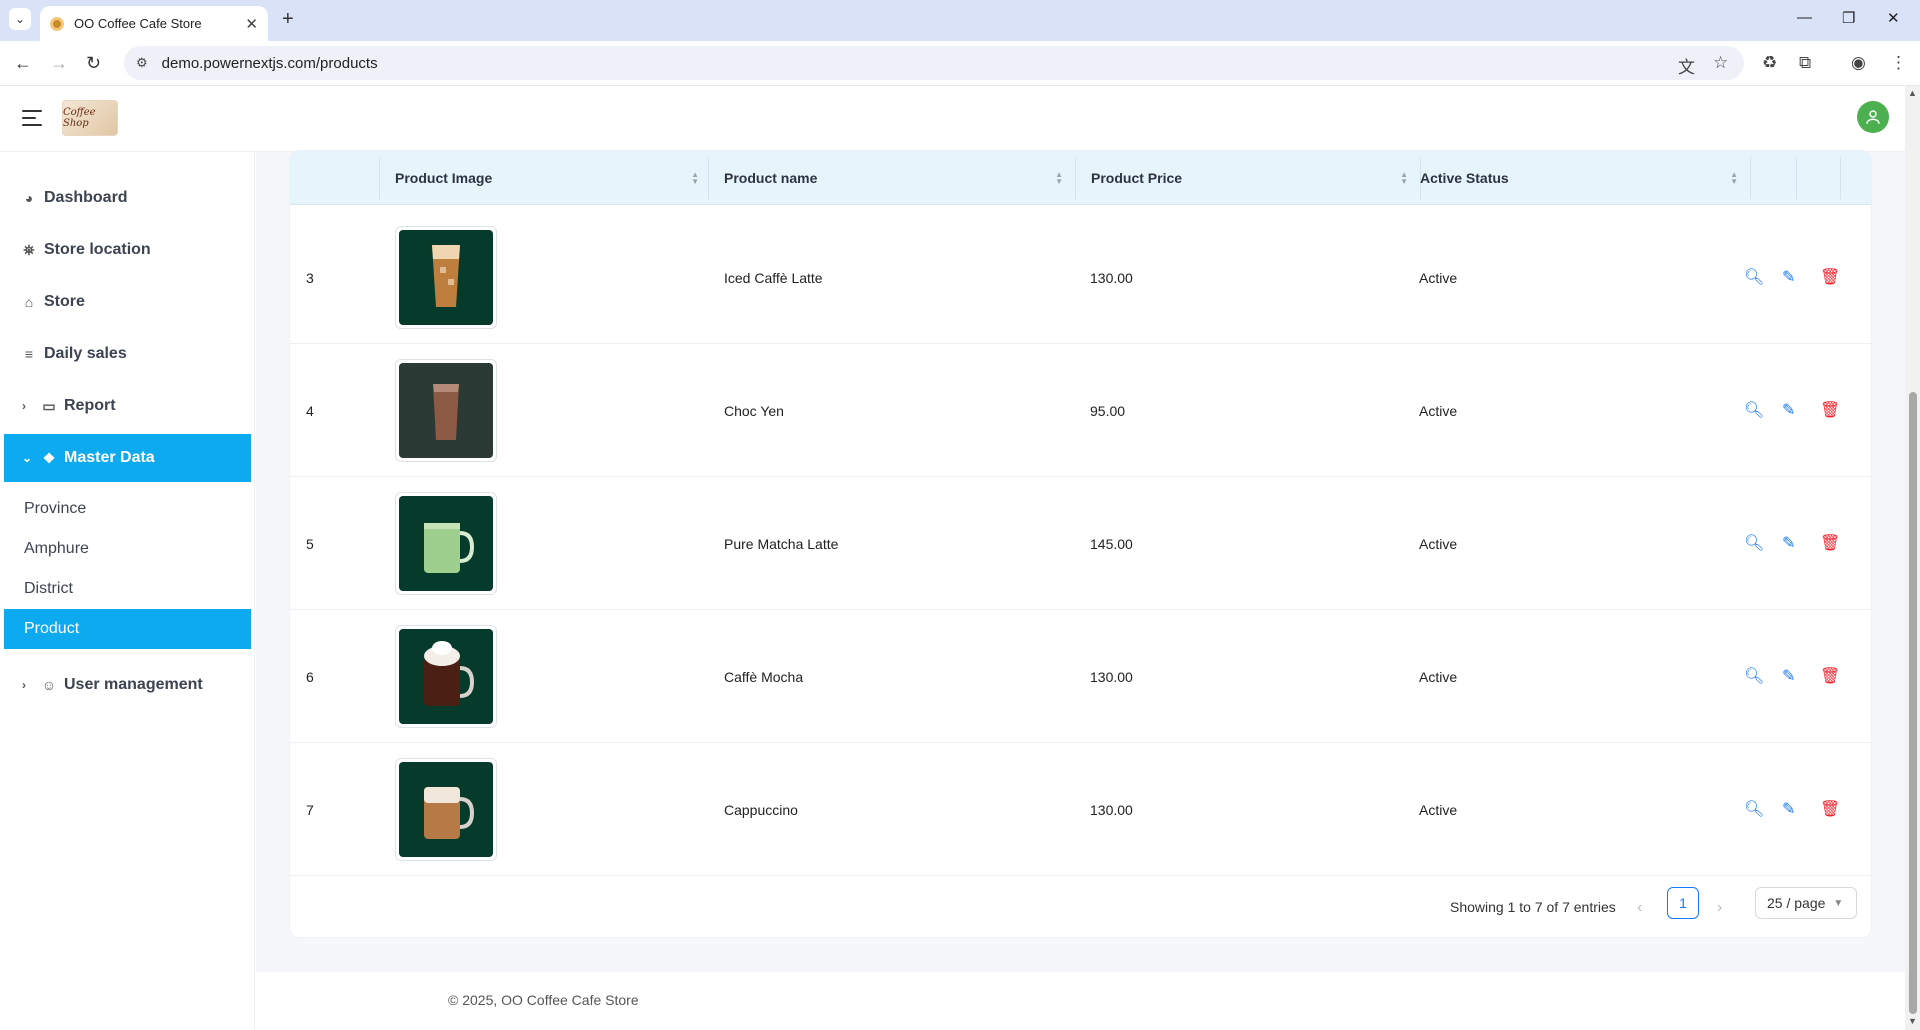 Image resolution: width=1920 pixels, height=1030 pixels. What do you see at coordinates (251, 24) in the screenshot?
I see `tab-close-icon: ✕` at bounding box center [251, 24].